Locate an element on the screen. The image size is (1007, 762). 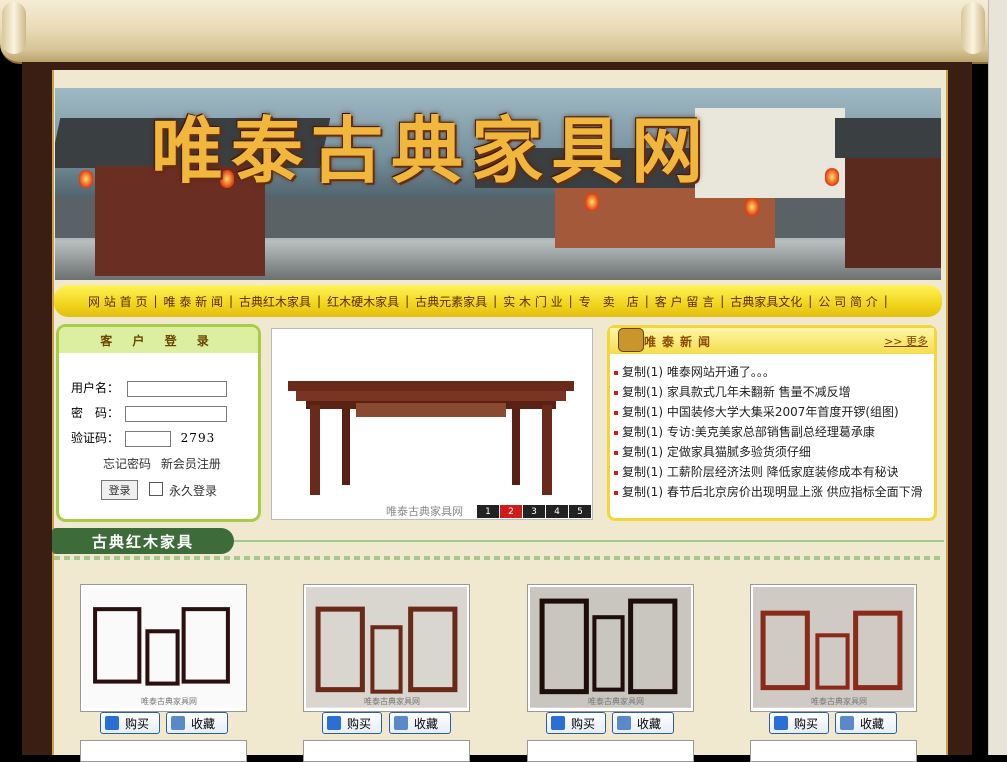
slide-page-4: 4 is located at coordinates (557, 511).